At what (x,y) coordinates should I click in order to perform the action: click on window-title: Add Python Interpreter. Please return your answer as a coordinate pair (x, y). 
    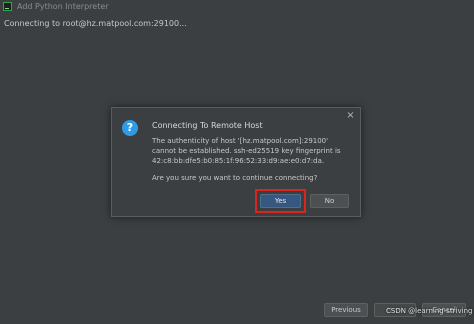
    Looking at the image, I should click on (63, 6).